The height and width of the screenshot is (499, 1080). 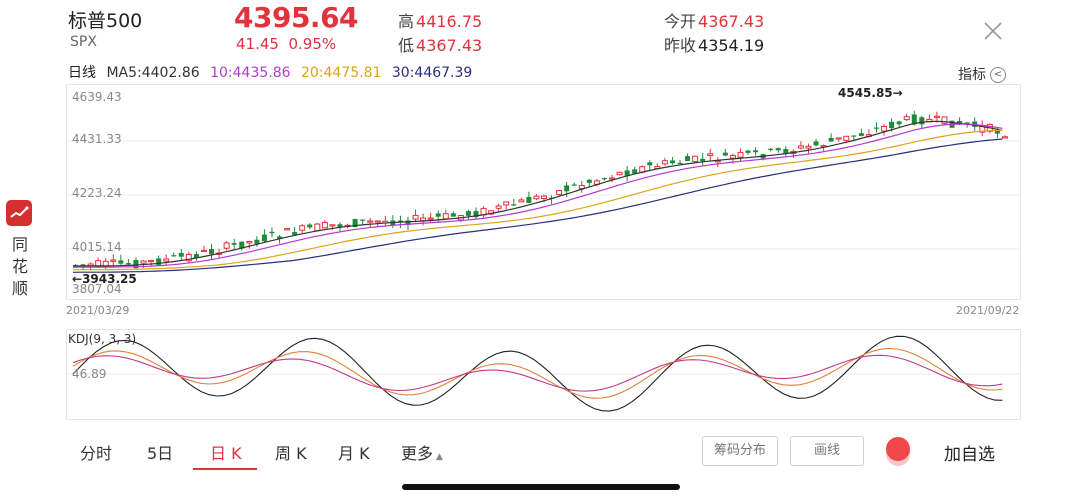 I want to click on daily-line-label: 日线, so click(x=82, y=73).